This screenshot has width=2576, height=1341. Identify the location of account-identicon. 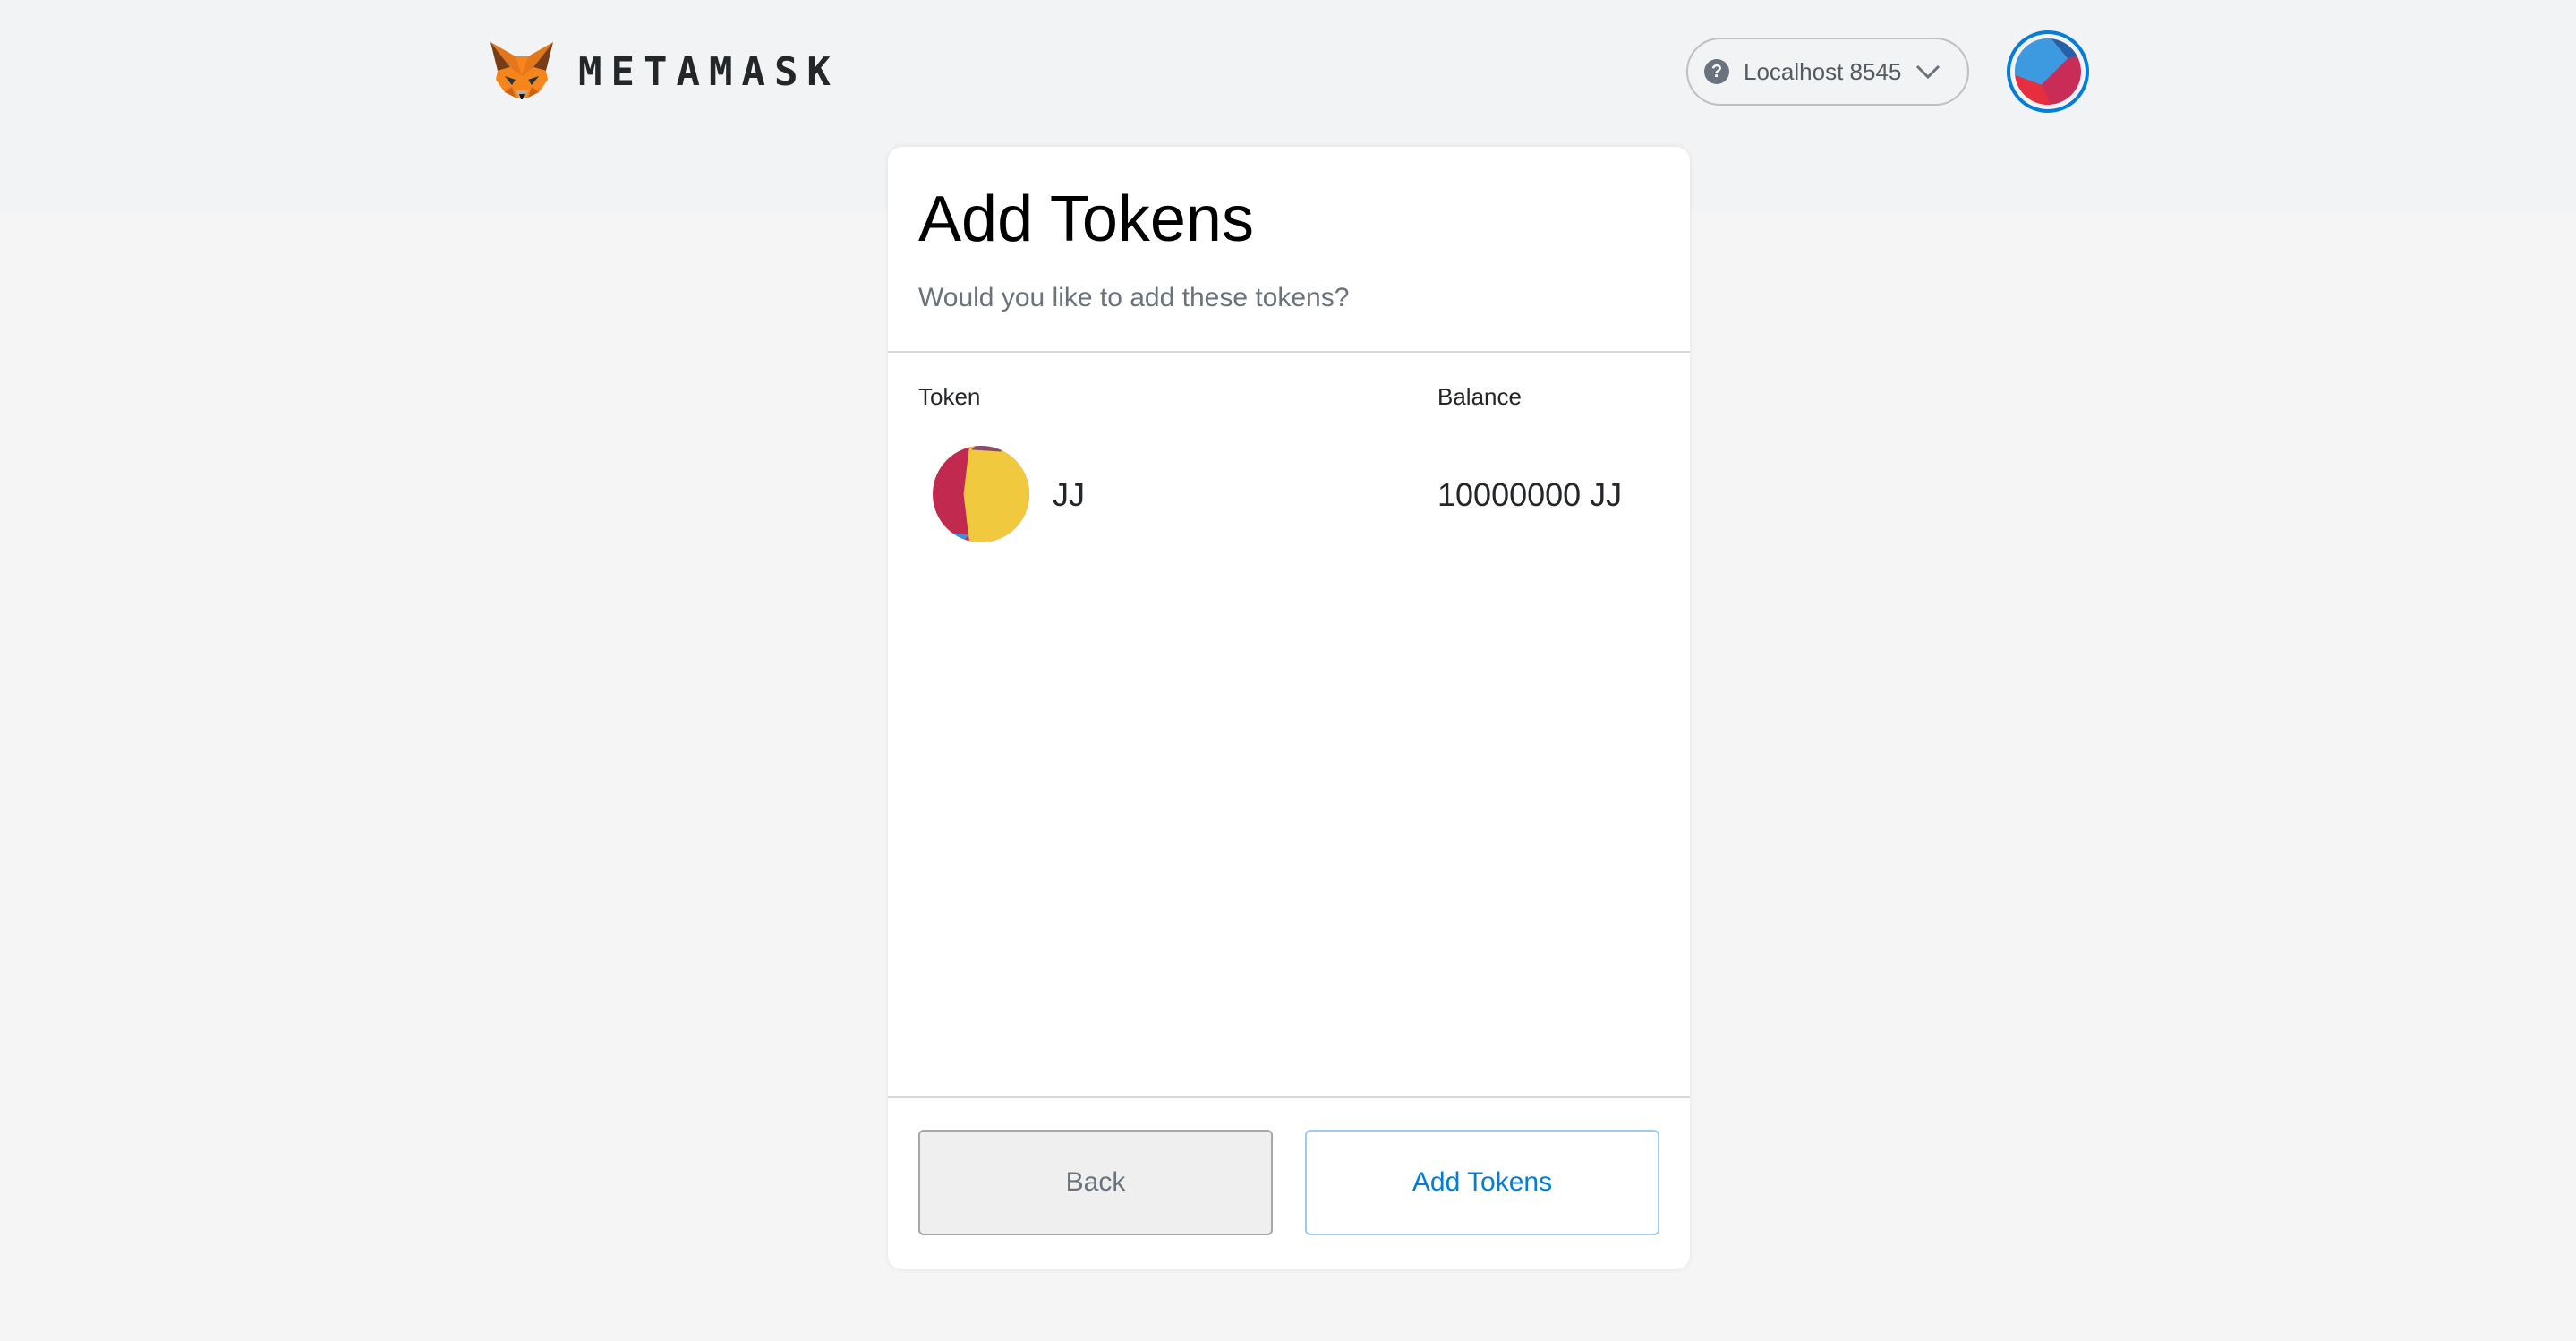
(2048, 71).